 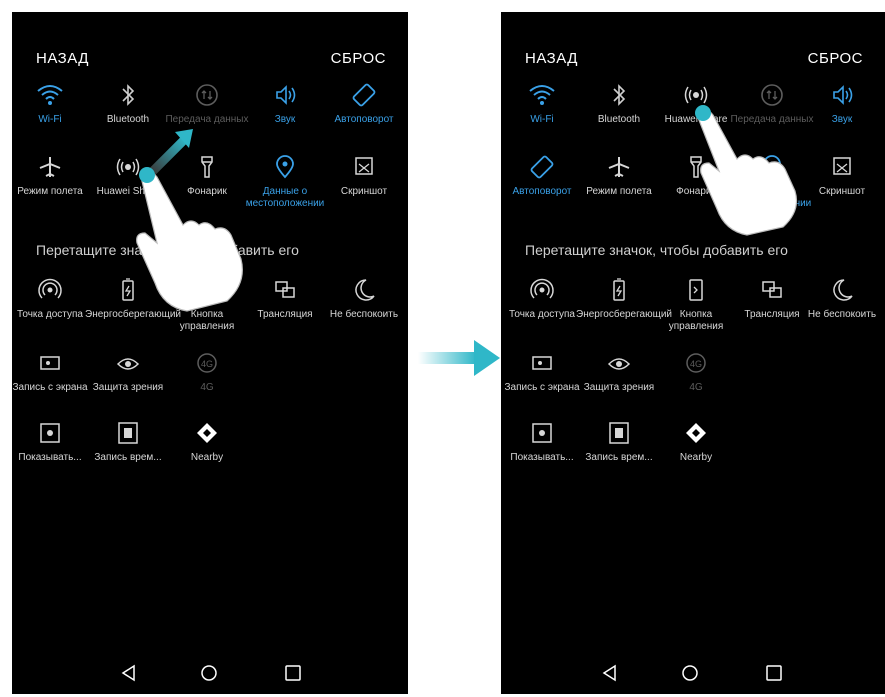 What do you see at coordinates (189, 220) in the screenshot?
I see `drag-hand-icon` at bounding box center [189, 220].